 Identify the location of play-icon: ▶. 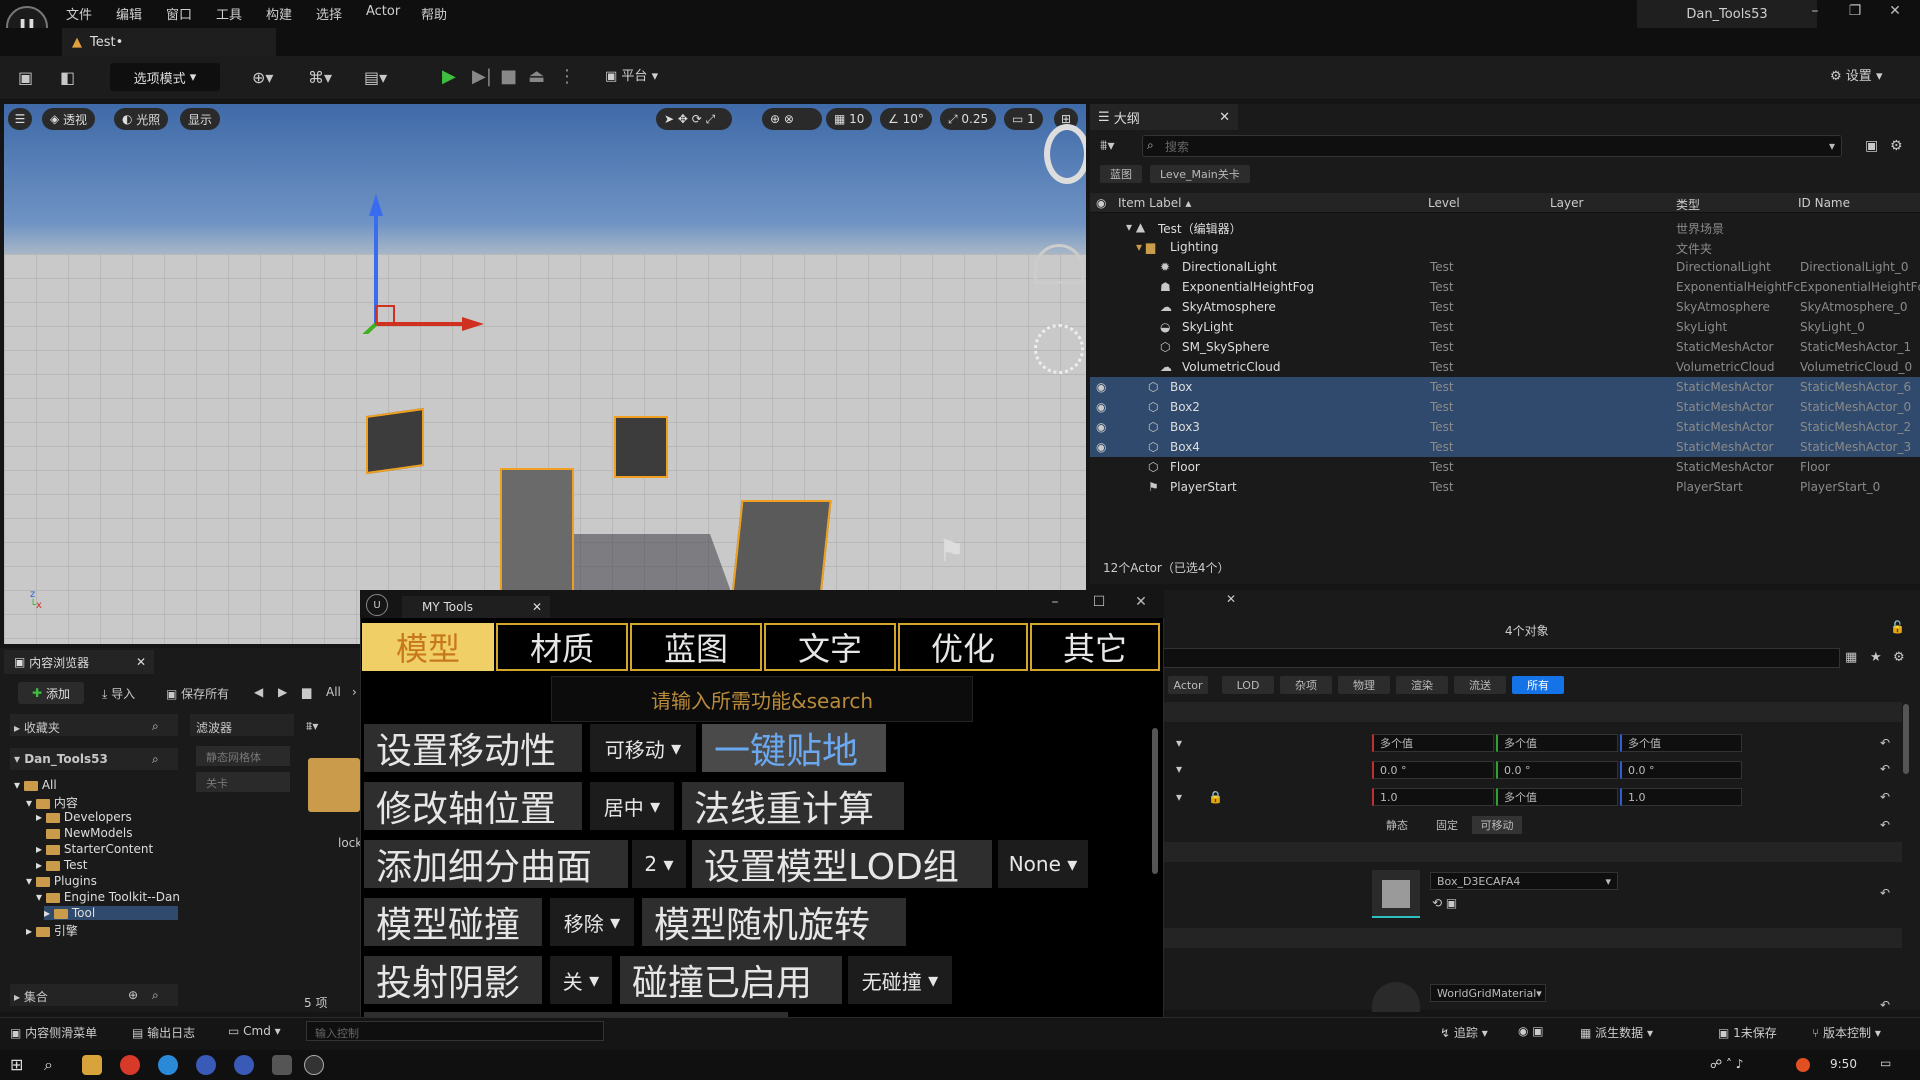
(449, 76).